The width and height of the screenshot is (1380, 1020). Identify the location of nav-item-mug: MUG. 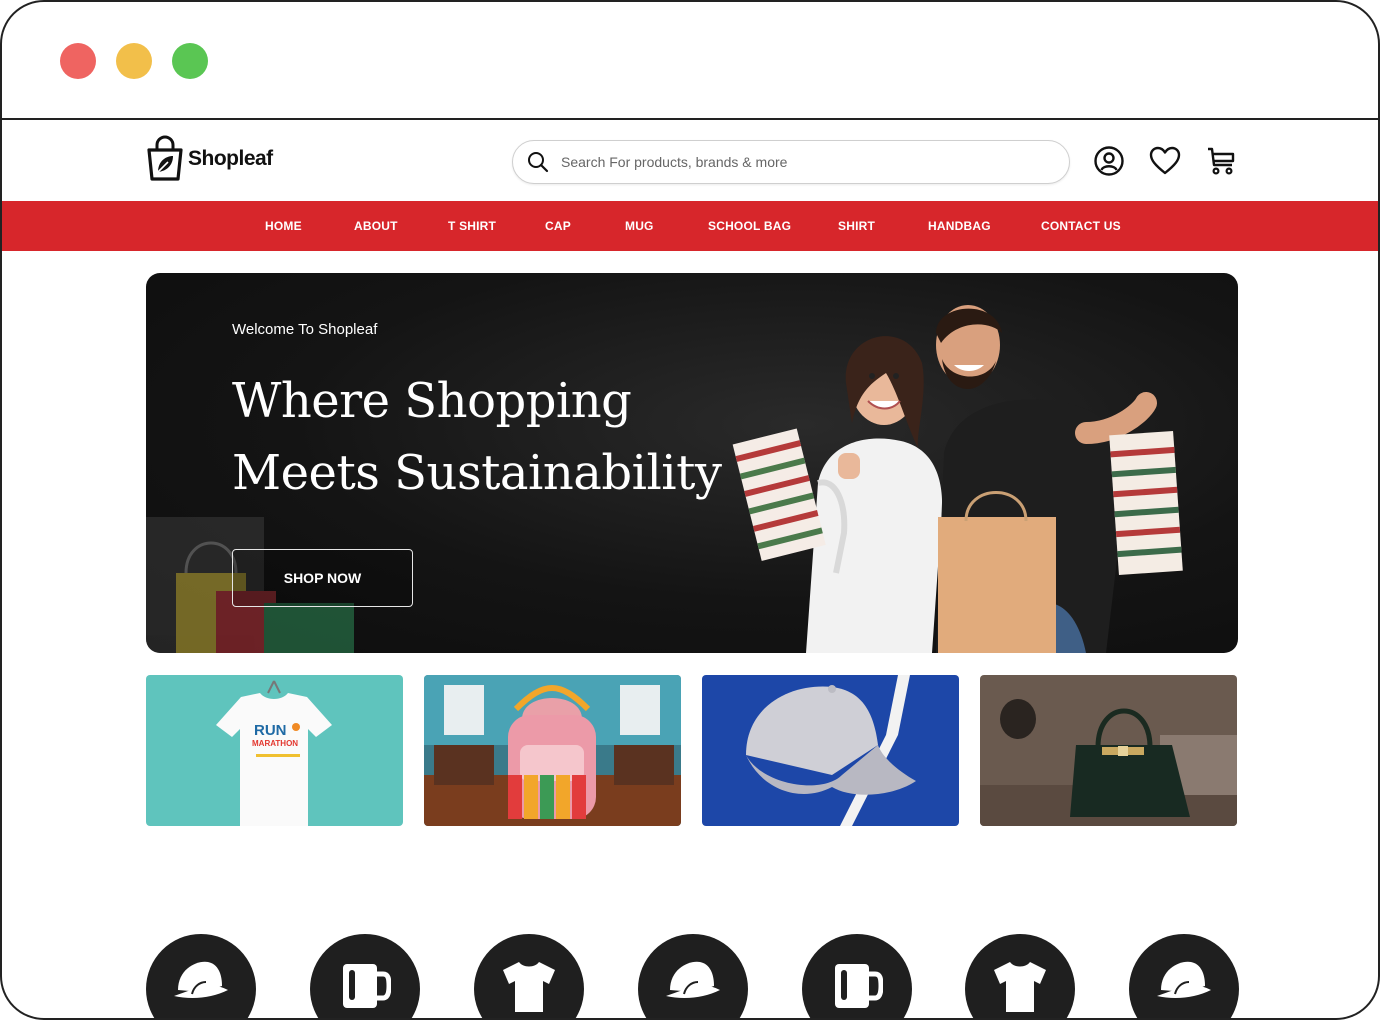
(639, 226).